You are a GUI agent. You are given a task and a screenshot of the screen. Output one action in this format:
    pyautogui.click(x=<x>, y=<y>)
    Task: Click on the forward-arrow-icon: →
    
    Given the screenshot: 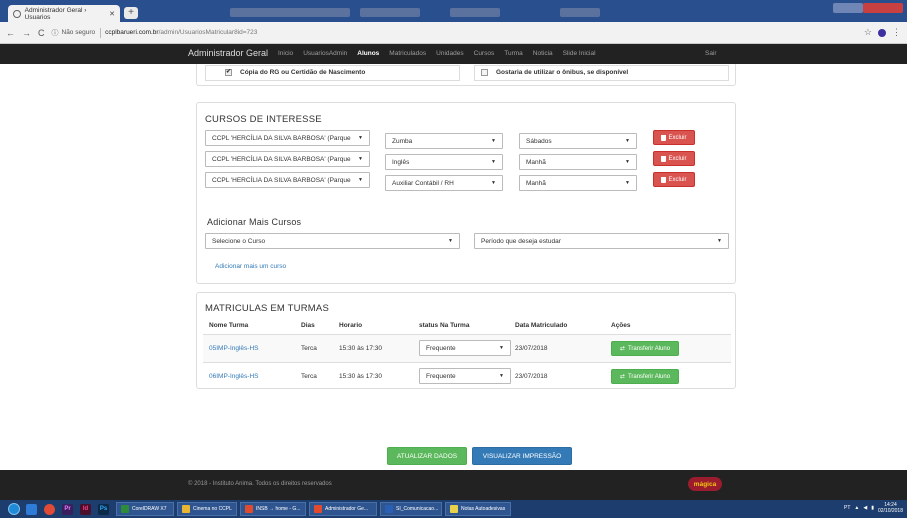 What is the action you would take?
    pyautogui.click(x=26, y=33)
    